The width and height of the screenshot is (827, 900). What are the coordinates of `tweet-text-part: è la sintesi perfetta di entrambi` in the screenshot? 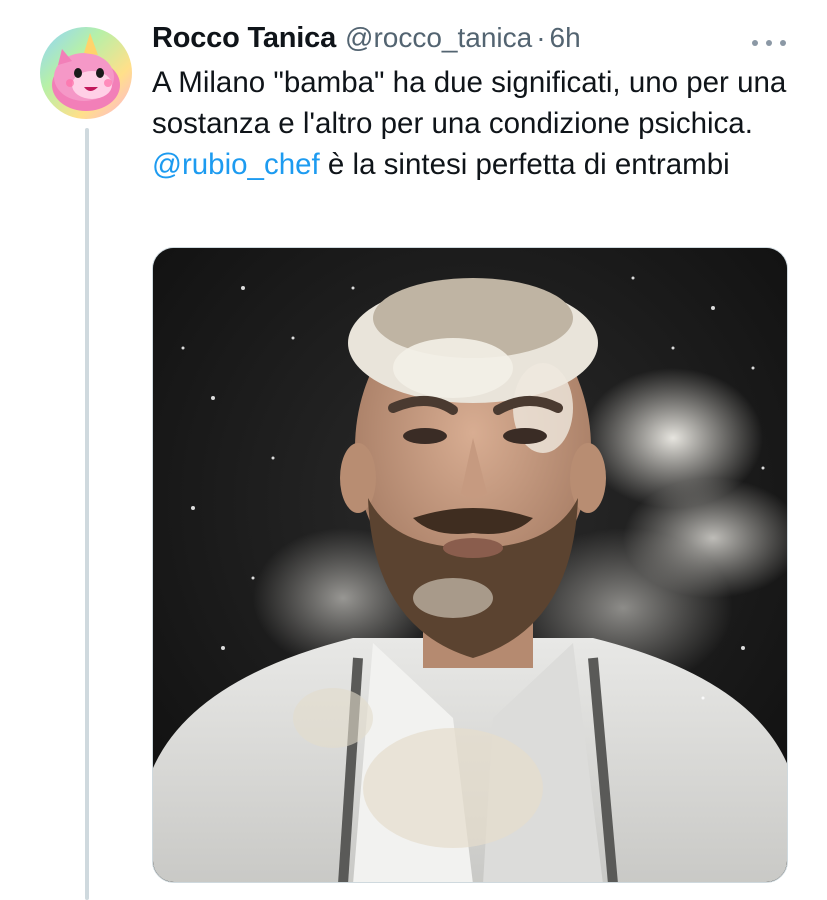 It's located at (524, 164).